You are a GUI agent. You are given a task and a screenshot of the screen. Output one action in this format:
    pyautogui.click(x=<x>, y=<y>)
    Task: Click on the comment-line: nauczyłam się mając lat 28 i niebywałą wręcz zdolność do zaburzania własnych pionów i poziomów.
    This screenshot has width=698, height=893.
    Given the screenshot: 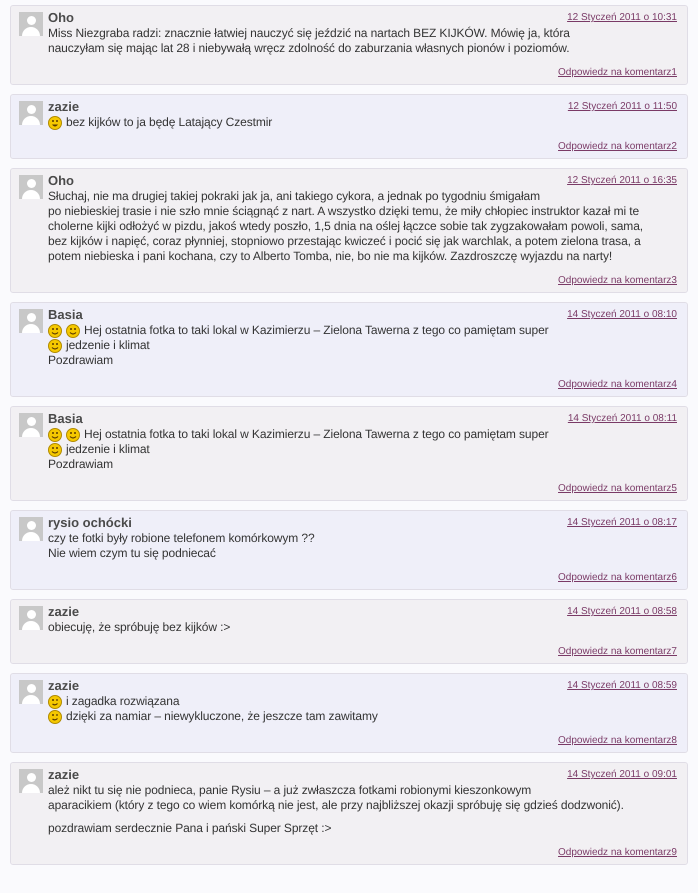 What is the action you would take?
    pyautogui.click(x=309, y=48)
    